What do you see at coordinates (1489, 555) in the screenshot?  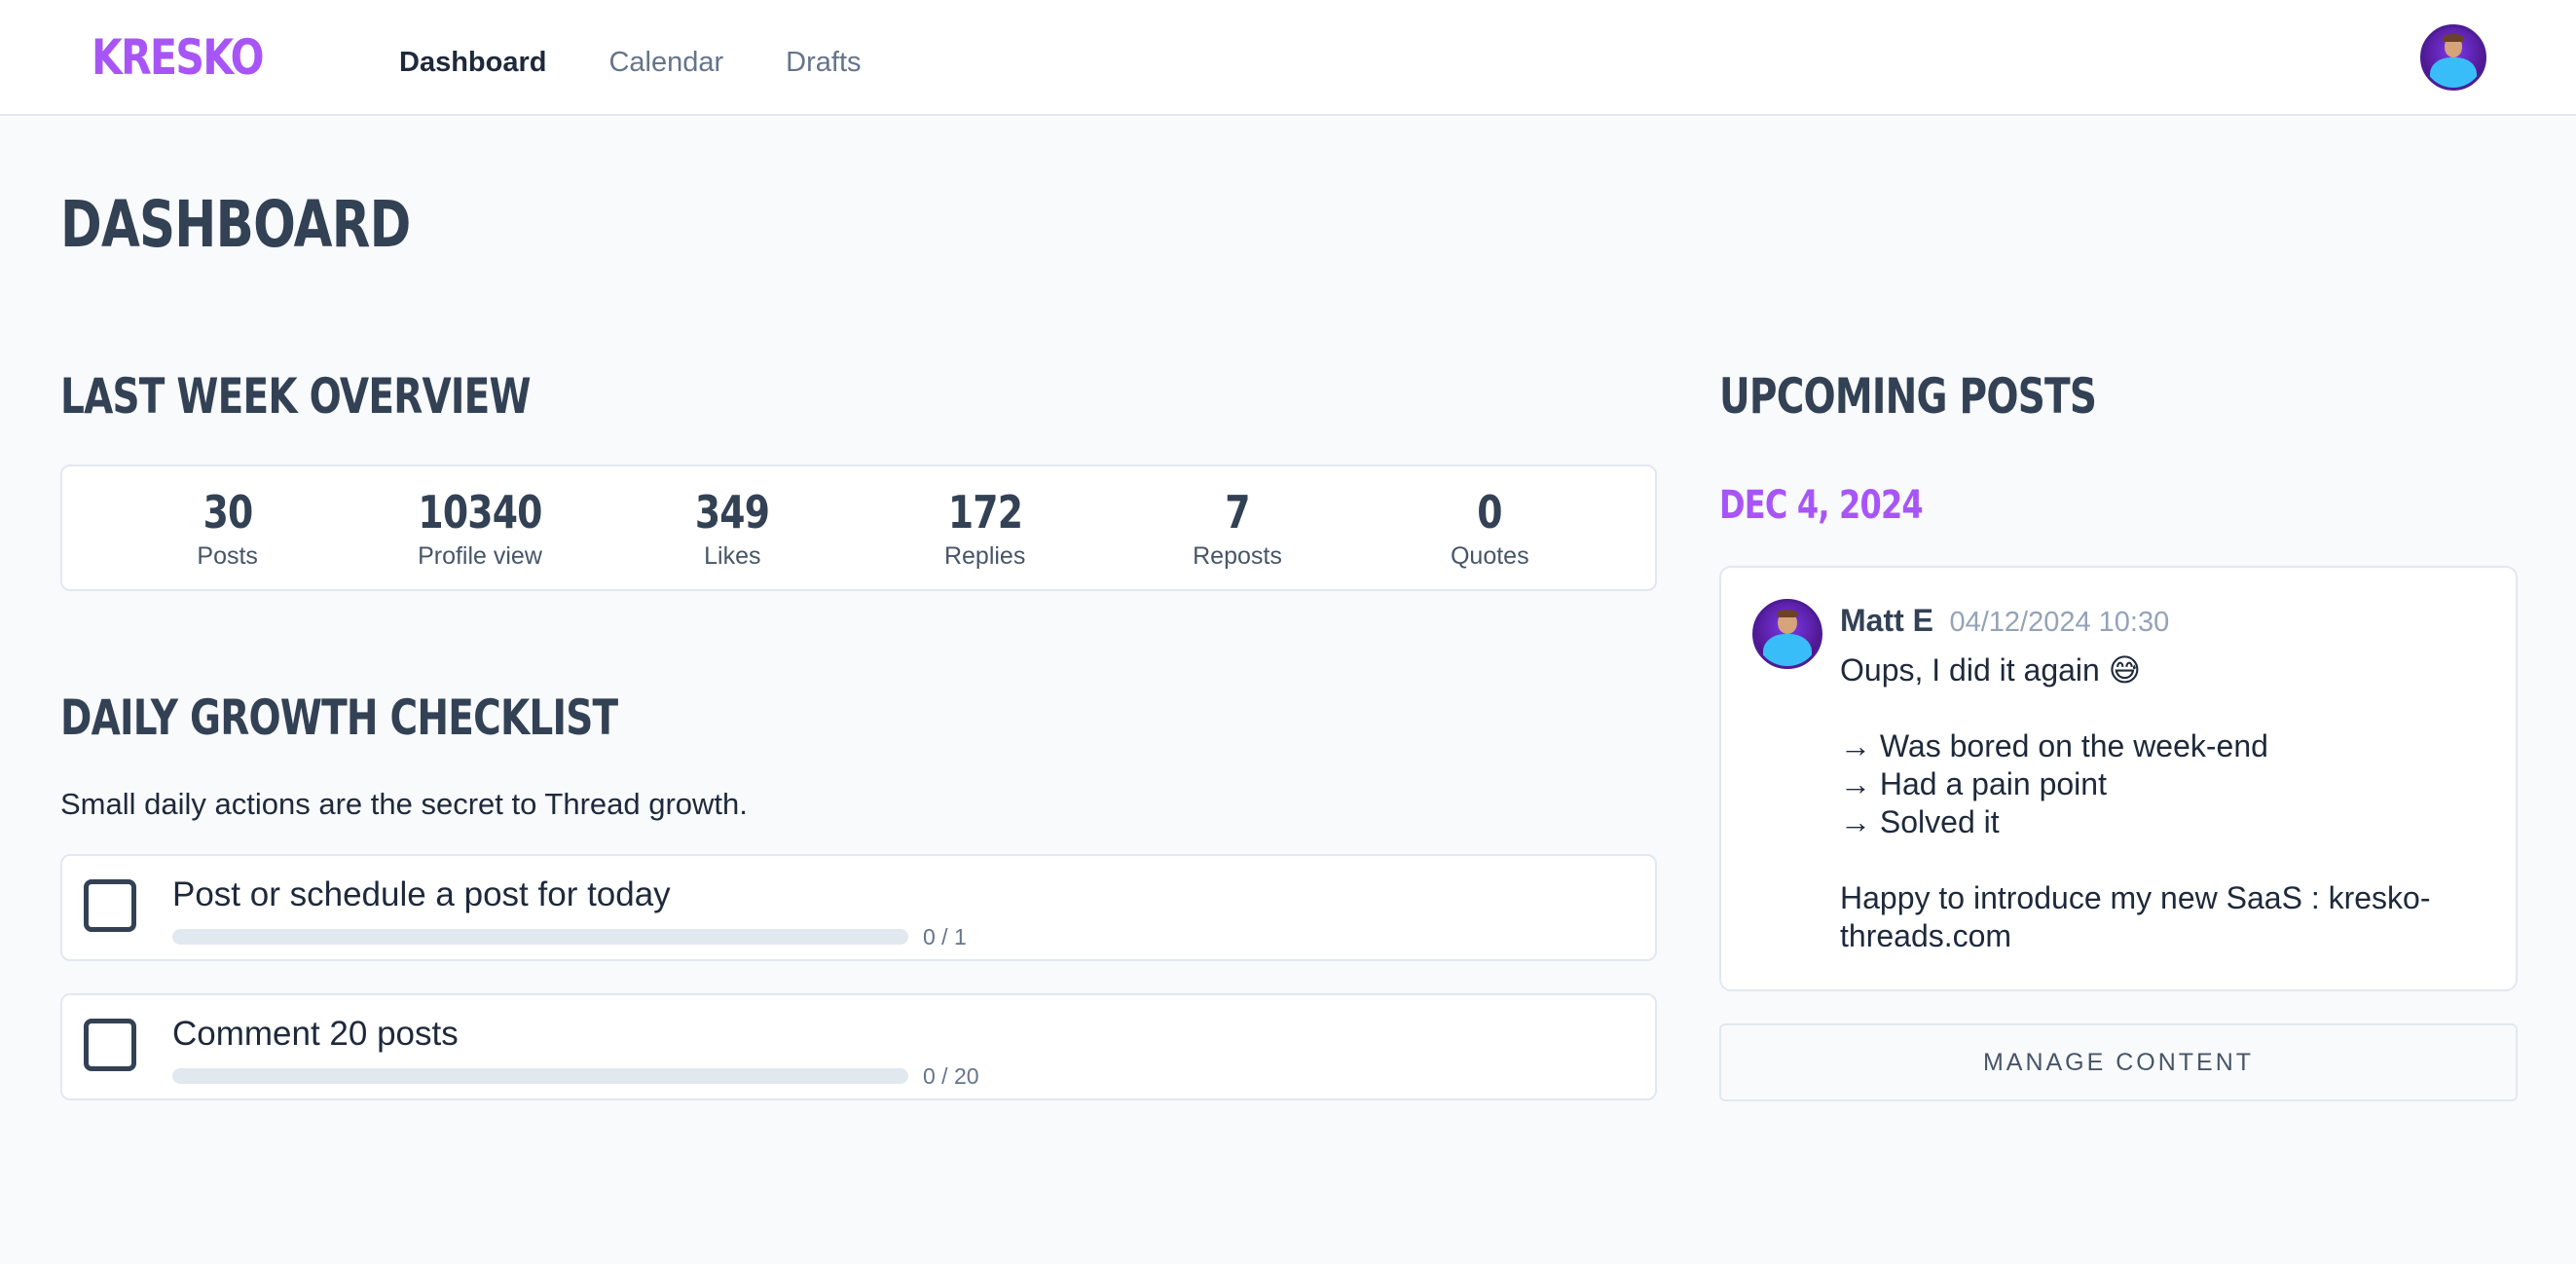 I see `stat-label: Quotes` at bounding box center [1489, 555].